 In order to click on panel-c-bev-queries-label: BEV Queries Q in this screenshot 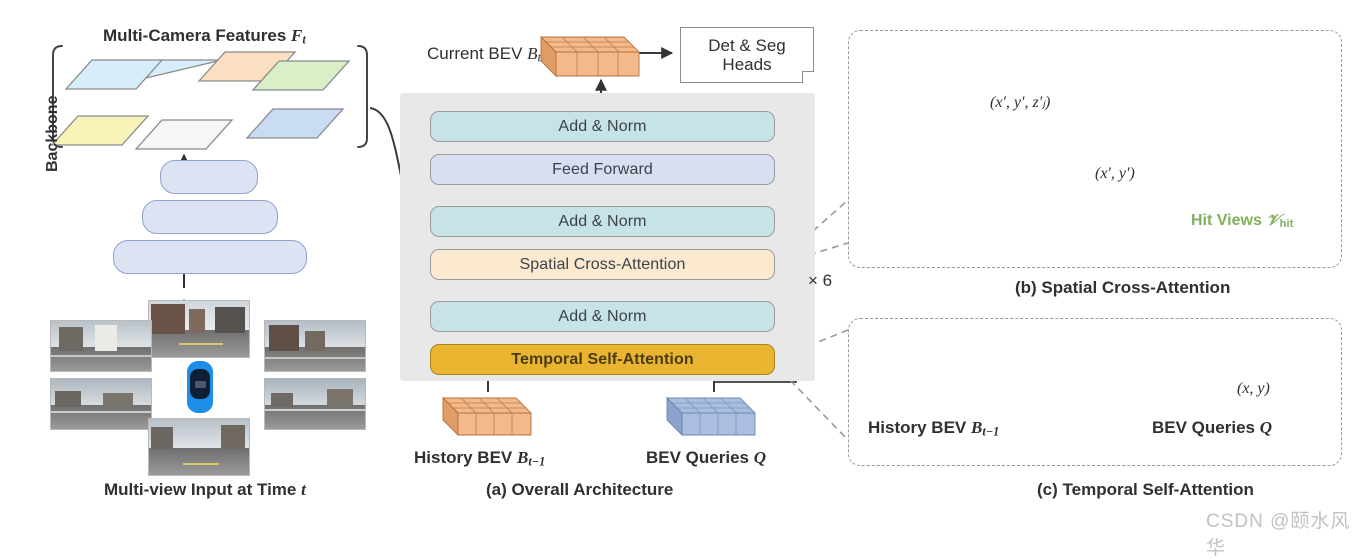, I will do `click(1212, 428)`.